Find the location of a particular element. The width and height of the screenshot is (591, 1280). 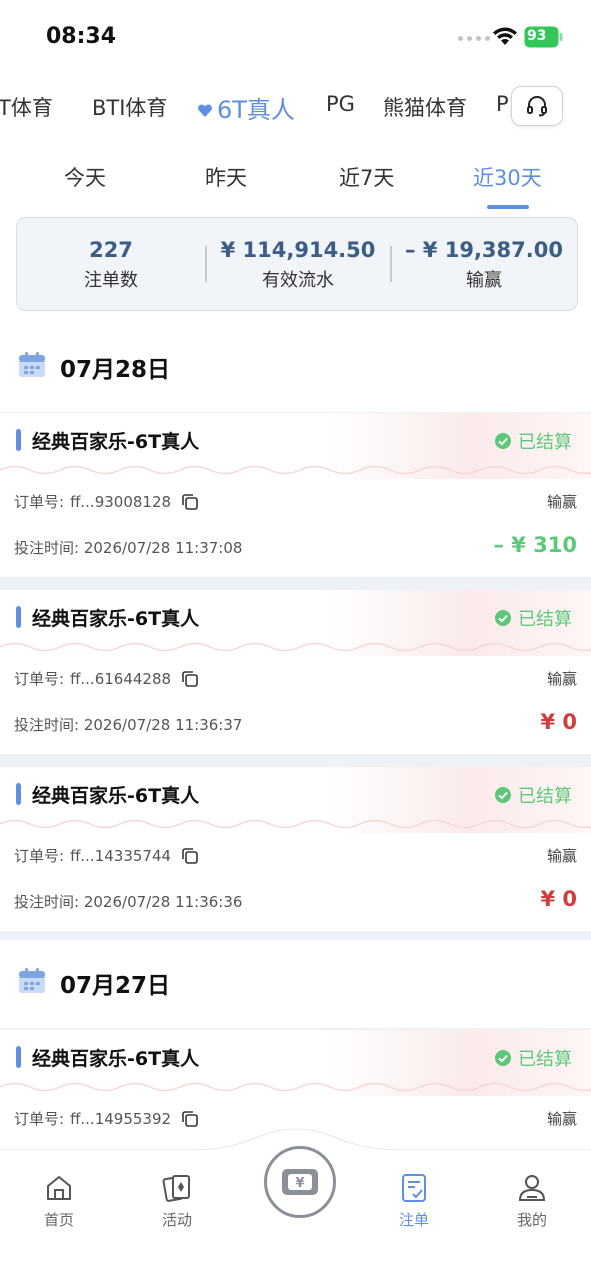

bet-time-row: 投注时间: 2026/07/28 11:37:08 is located at coordinates (128, 547).